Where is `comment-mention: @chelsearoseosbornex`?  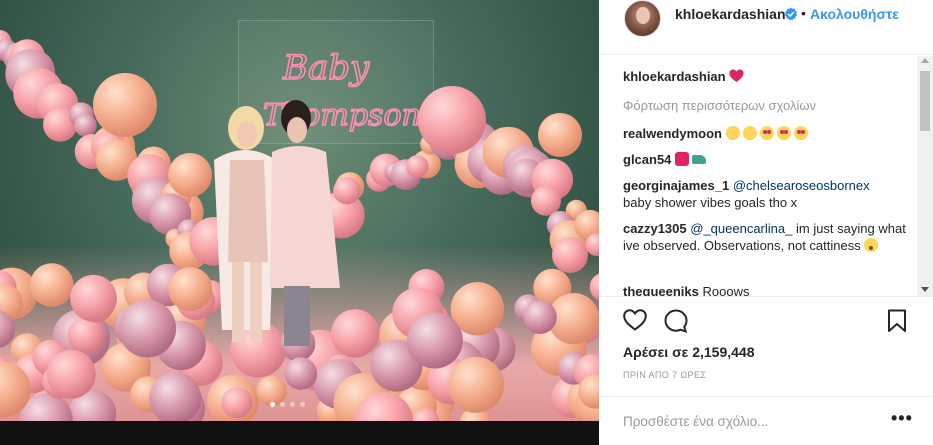
comment-mention: @chelsearoseosbornex is located at coordinates (801, 185).